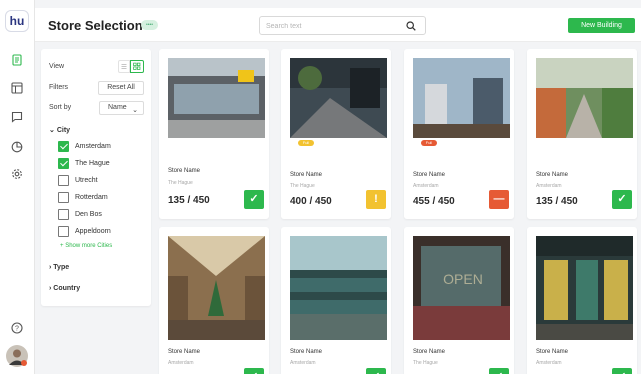 The image size is (641, 374). Describe the element at coordinates (17, 187) in the screenshot. I see `left-rail: hu ?` at that location.